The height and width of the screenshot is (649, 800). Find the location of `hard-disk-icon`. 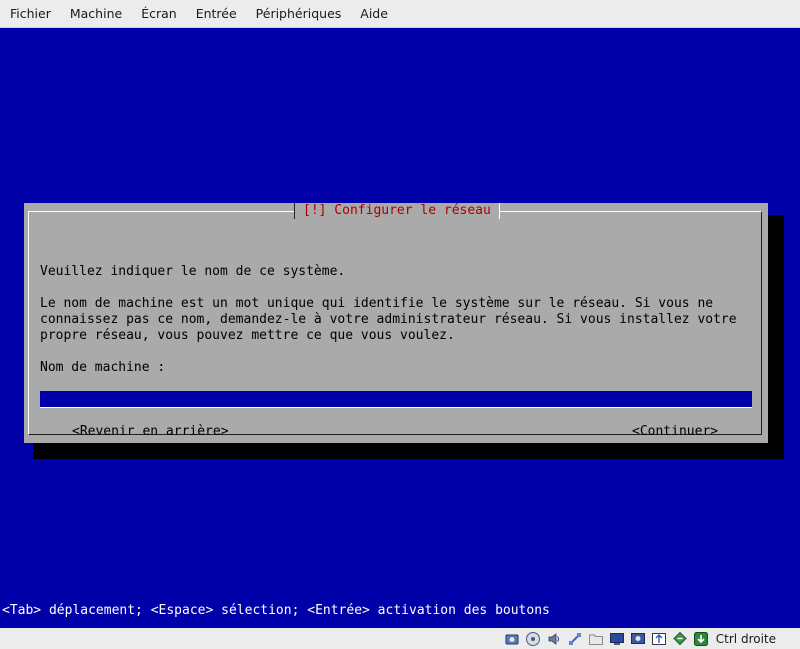

hard-disk-icon is located at coordinates (512, 639).